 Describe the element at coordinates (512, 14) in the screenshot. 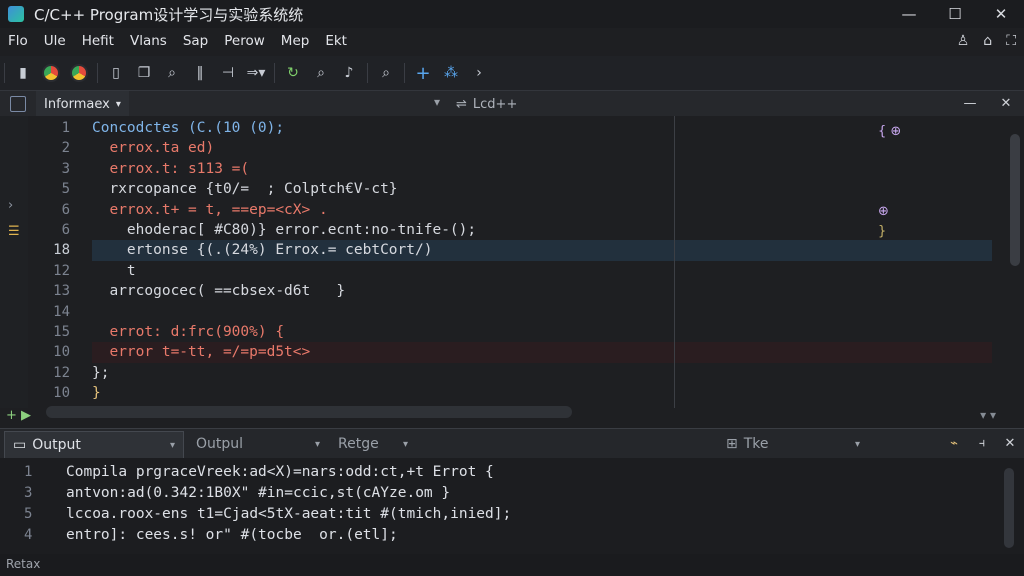

I see `title-bar: C/C++ Program设计学习与实验系统统 — ☐ ✕` at that location.